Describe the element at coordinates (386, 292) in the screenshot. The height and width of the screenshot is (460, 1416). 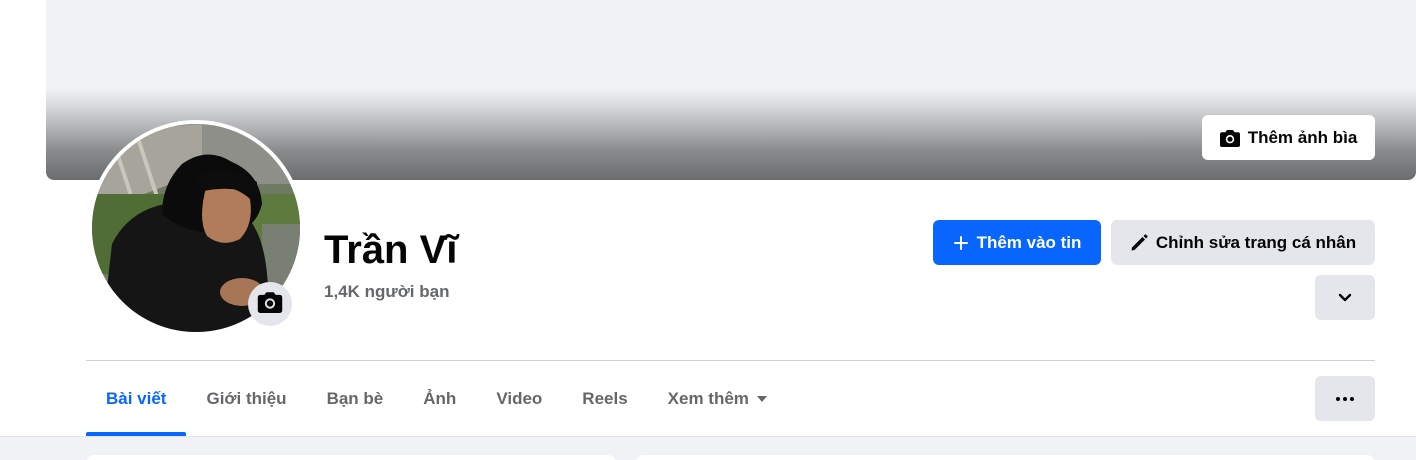
I see `friends-count-link: 1,4K người bạn` at that location.